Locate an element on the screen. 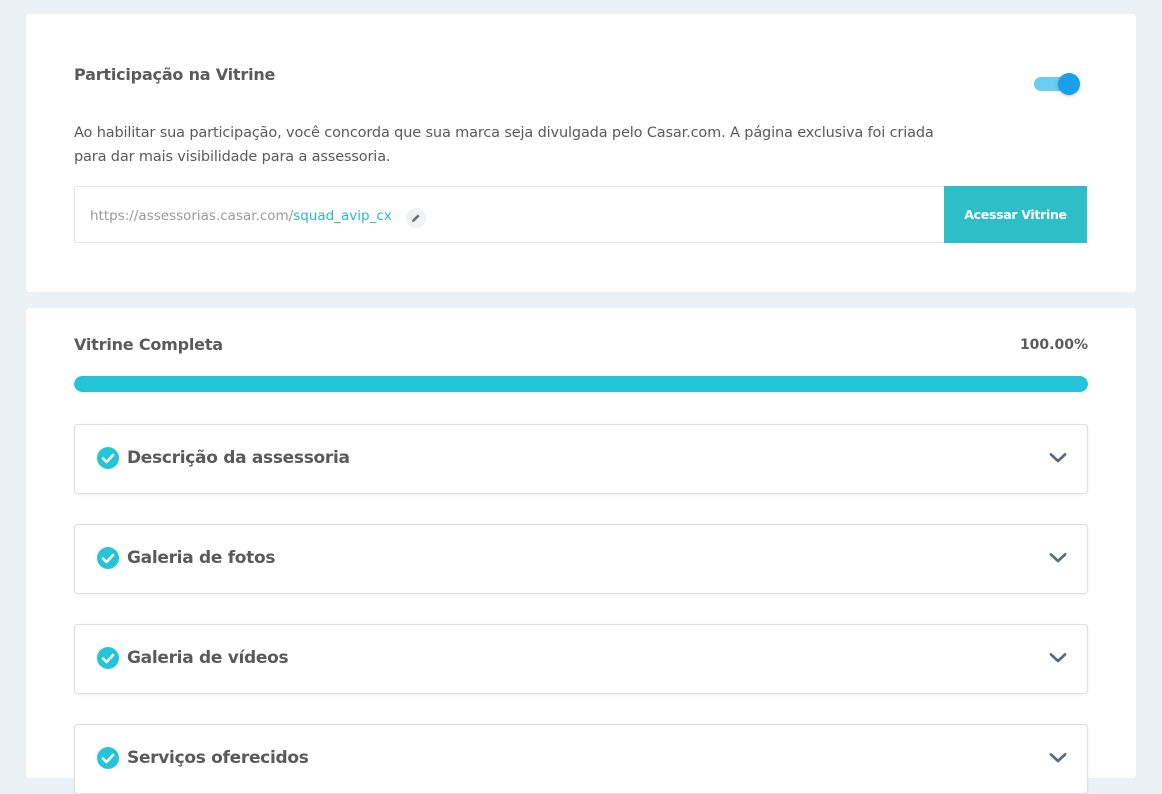 This screenshot has height=794, width=1162. progress-fill is located at coordinates (581, 384).